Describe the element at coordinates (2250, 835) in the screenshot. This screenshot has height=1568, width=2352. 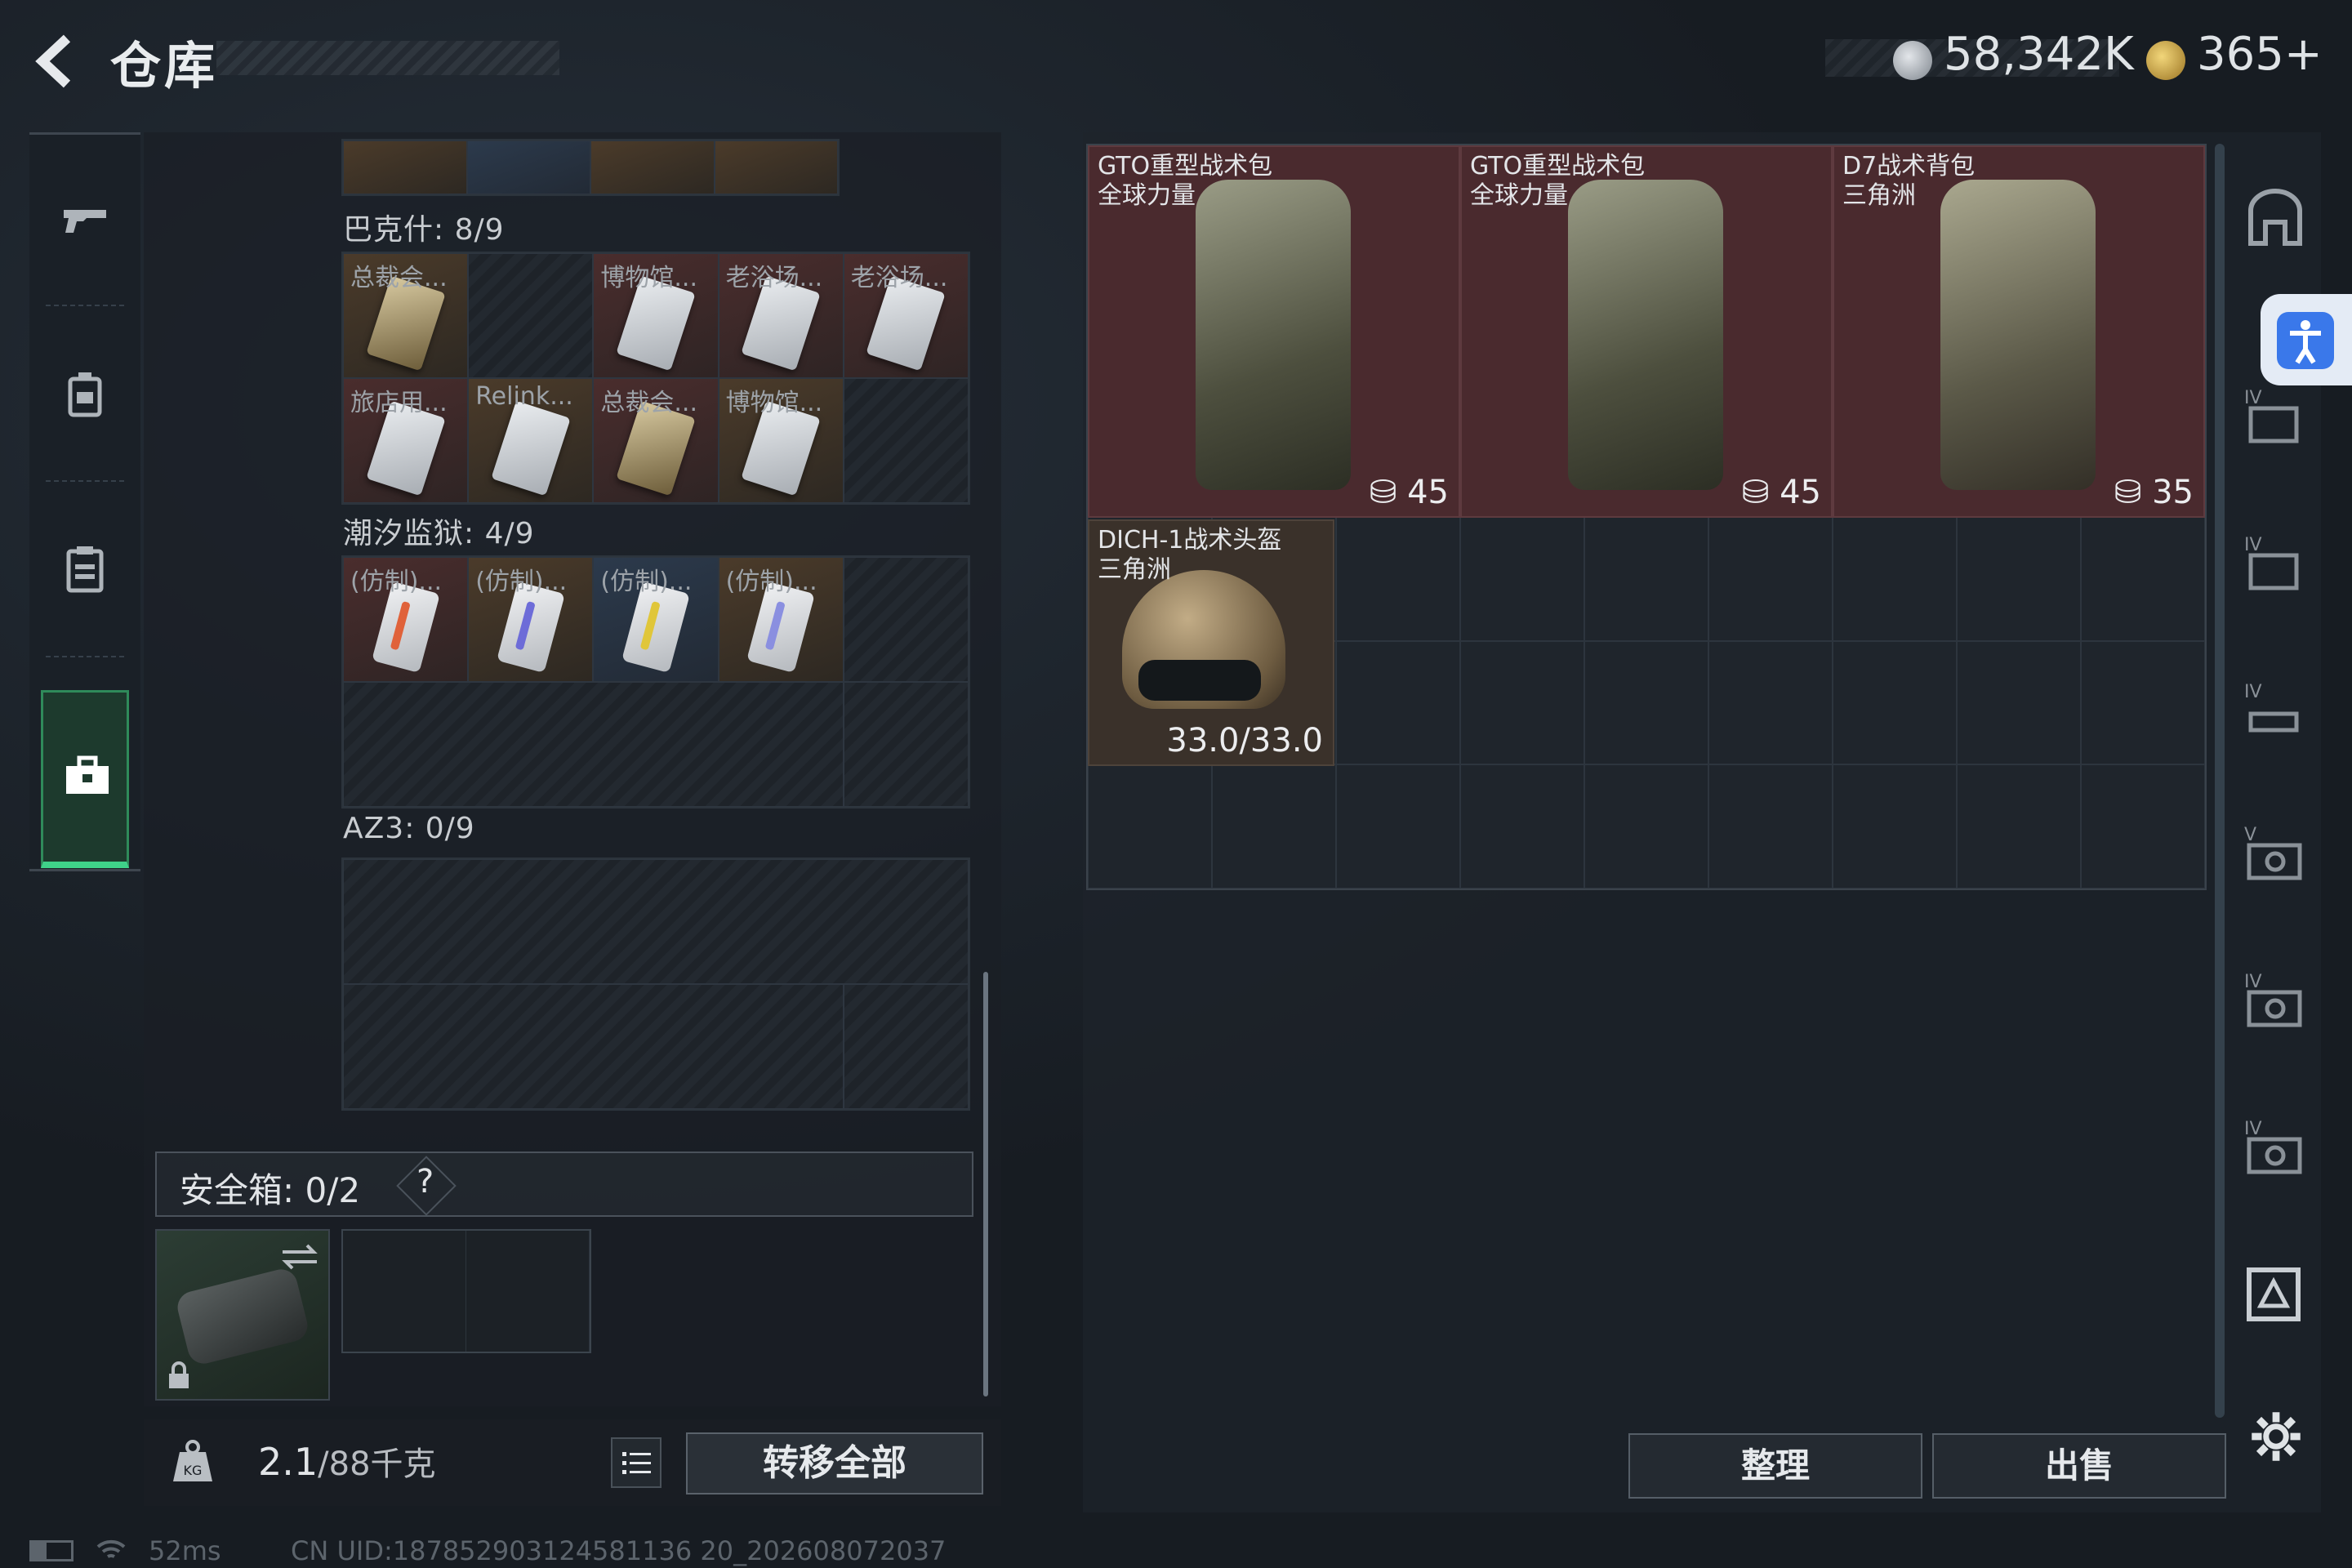
I see `svg-text: V` at that location.